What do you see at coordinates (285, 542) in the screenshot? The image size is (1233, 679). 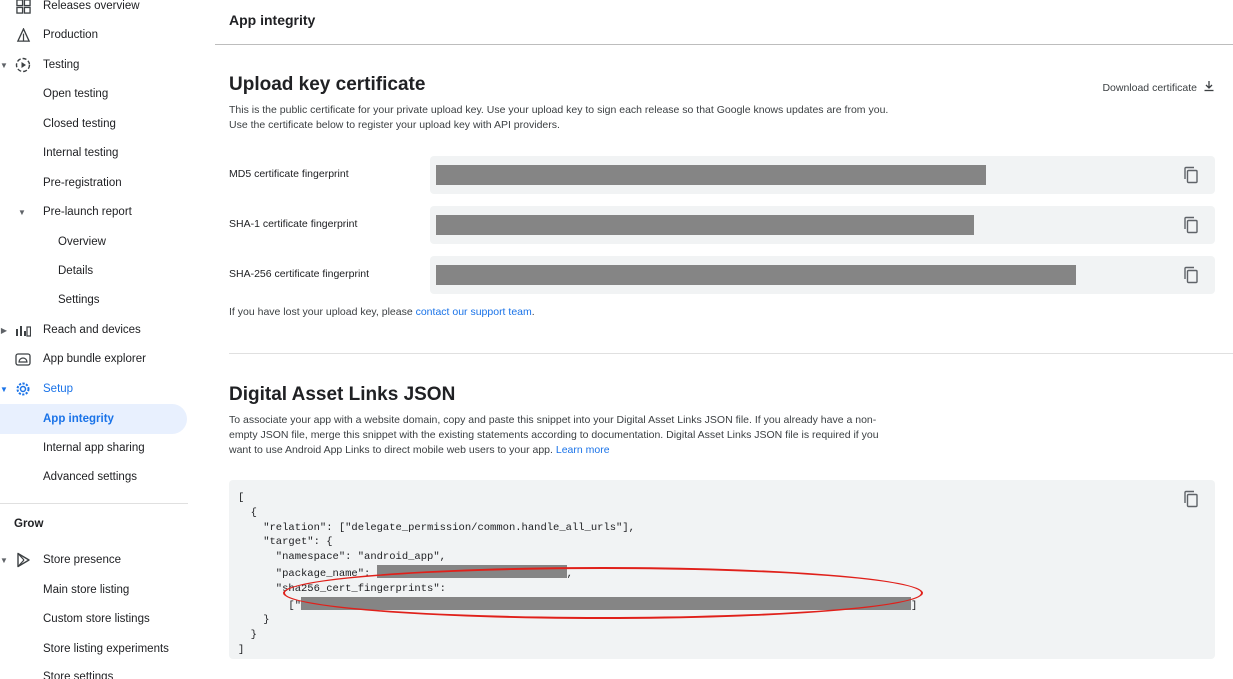 I see `code-line: "target": {` at bounding box center [285, 542].